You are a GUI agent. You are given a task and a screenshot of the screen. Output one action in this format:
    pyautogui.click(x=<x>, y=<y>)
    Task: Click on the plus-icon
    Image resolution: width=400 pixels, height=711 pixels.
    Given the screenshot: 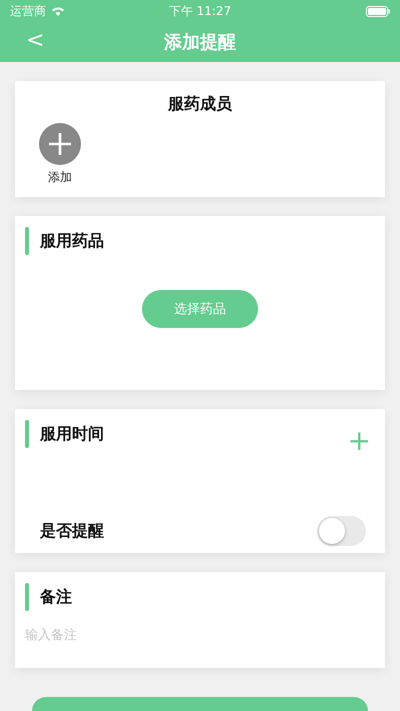 What is the action you would take?
    pyautogui.click(x=60, y=144)
    